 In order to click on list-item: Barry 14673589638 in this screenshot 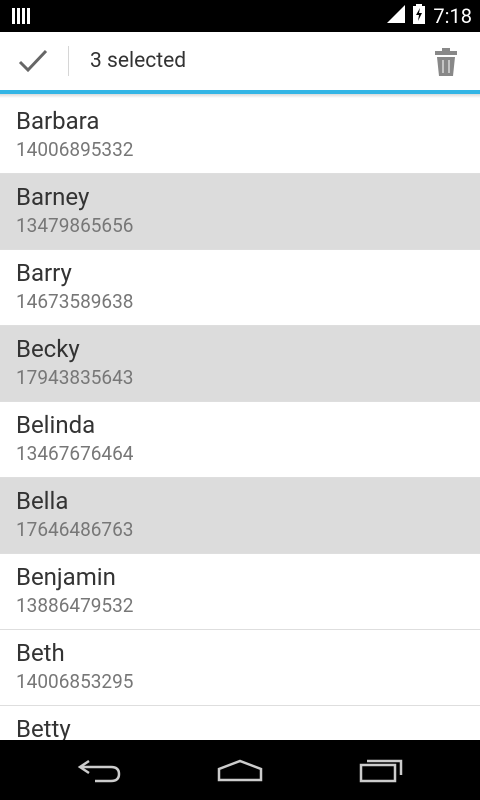, I will do `click(240, 288)`.